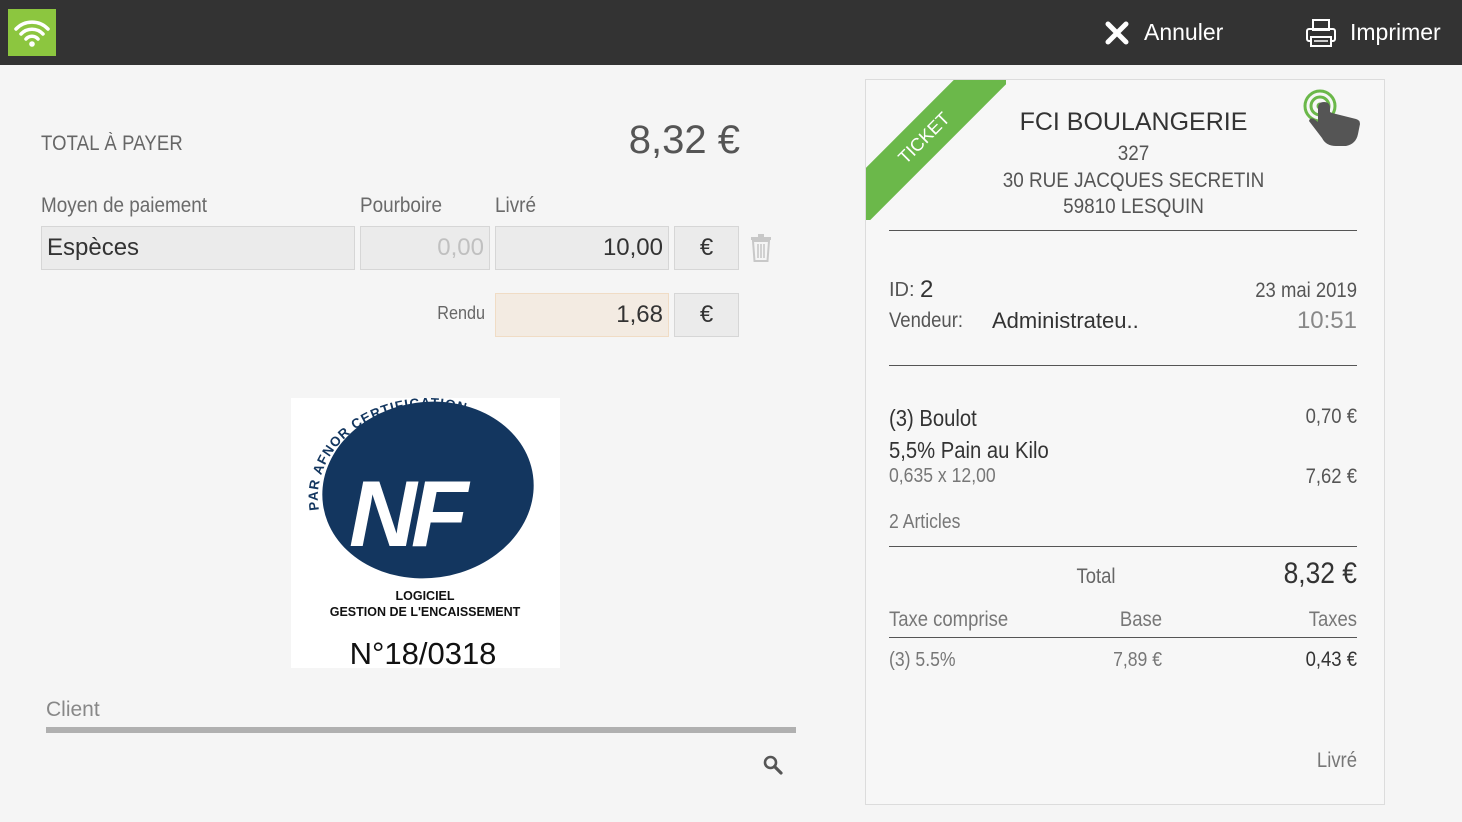 The height and width of the screenshot is (822, 1462). Describe the element at coordinates (922, 660) in the screenshot. I see `tax-rate: (3) 5.5%` at that location.